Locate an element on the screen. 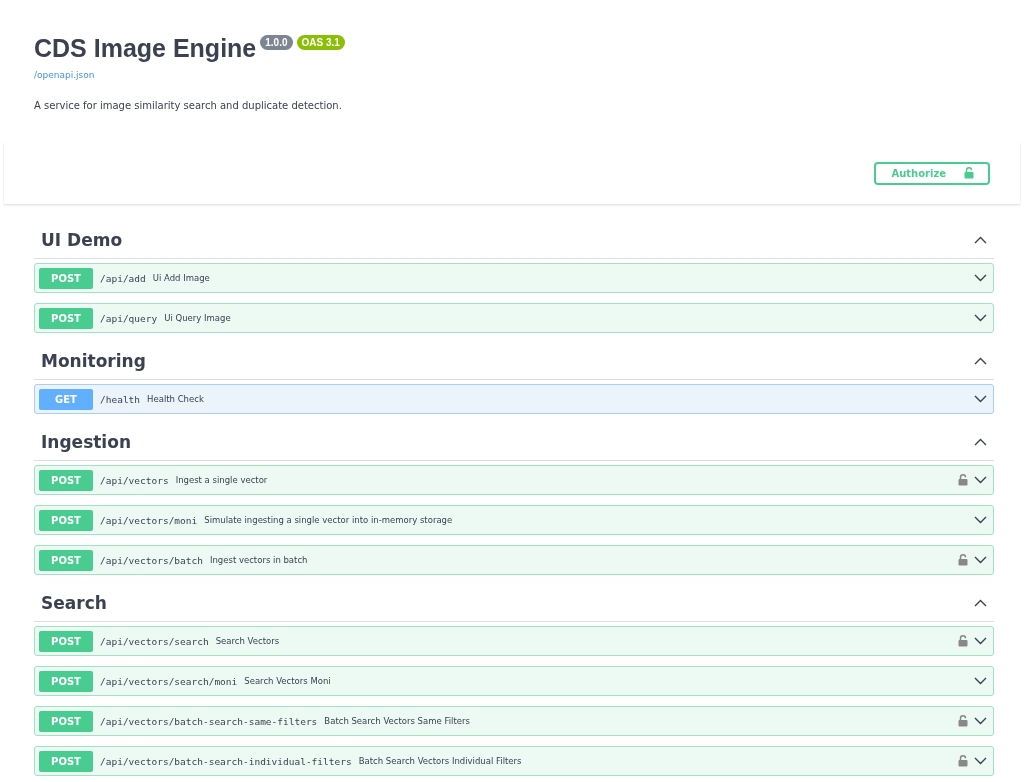  endpoint-summary: Health Check is located at coordinates (176, 399).